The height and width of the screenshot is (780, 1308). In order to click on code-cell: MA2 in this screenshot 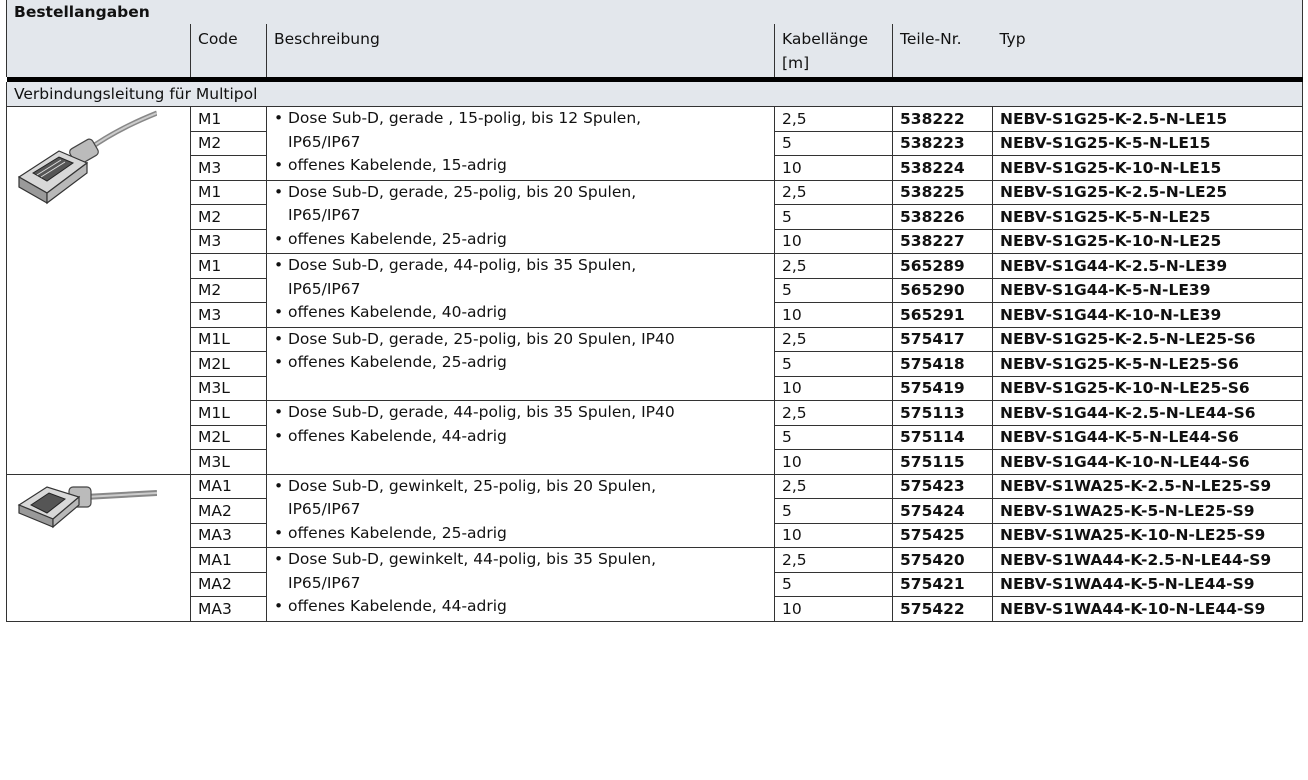, I will do `click(228, 511)`.